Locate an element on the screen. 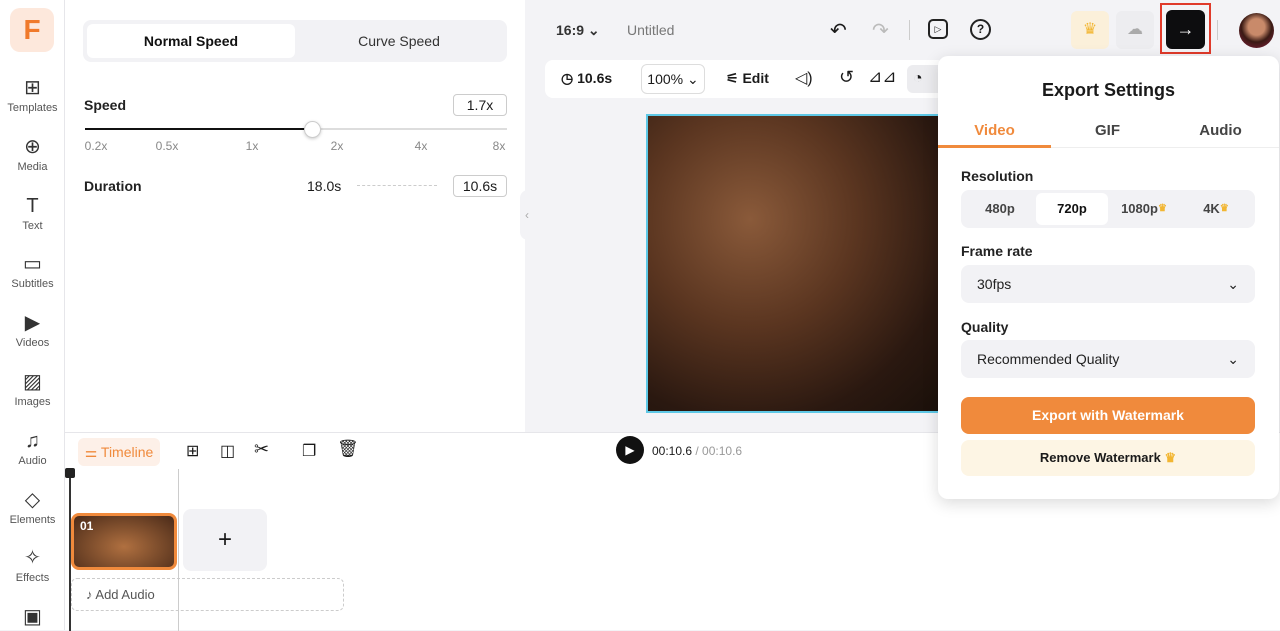  duration-display: ◷ 10.6s is located at coordinates (586, 78).